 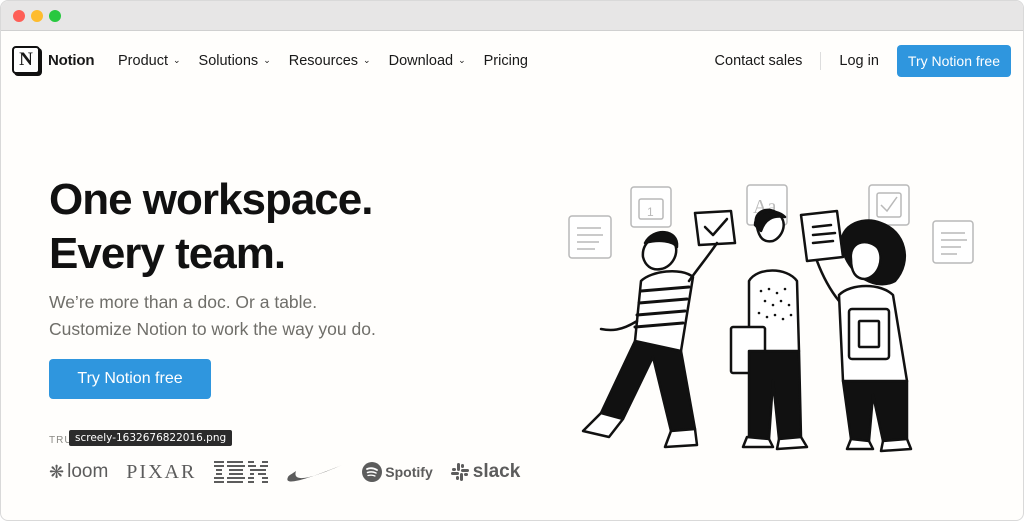 I want to click on nav-item-solutions: Solutions ⌄, so click(x=235, y=61).